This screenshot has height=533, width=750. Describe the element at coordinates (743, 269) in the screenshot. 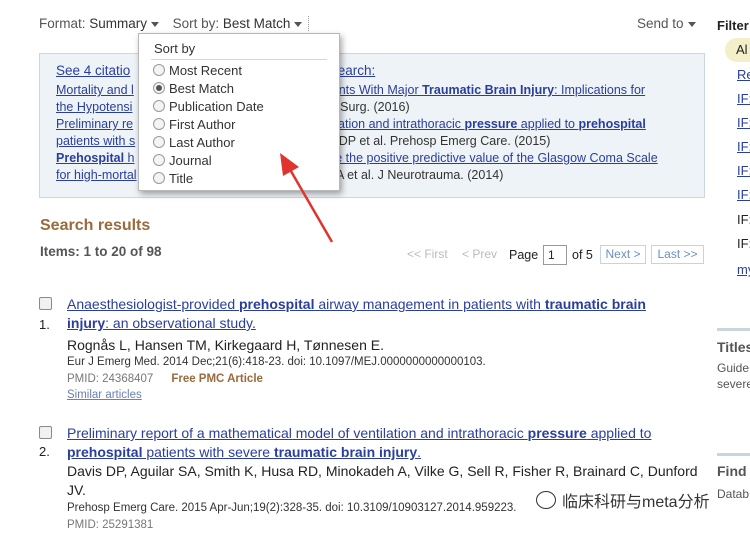

I see `filter-item-my: my` at that location.